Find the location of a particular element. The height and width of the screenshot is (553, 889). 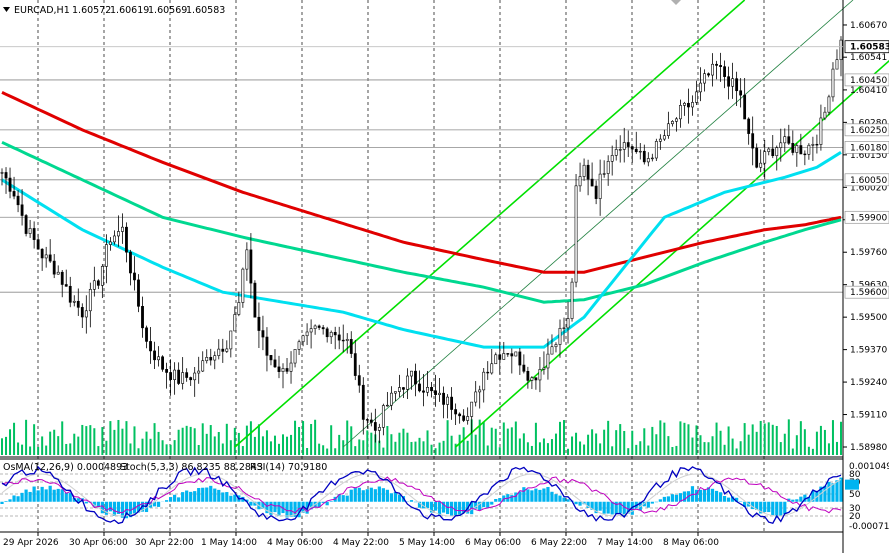

open-price: 1.60572 is located at coordinates (91, 10).